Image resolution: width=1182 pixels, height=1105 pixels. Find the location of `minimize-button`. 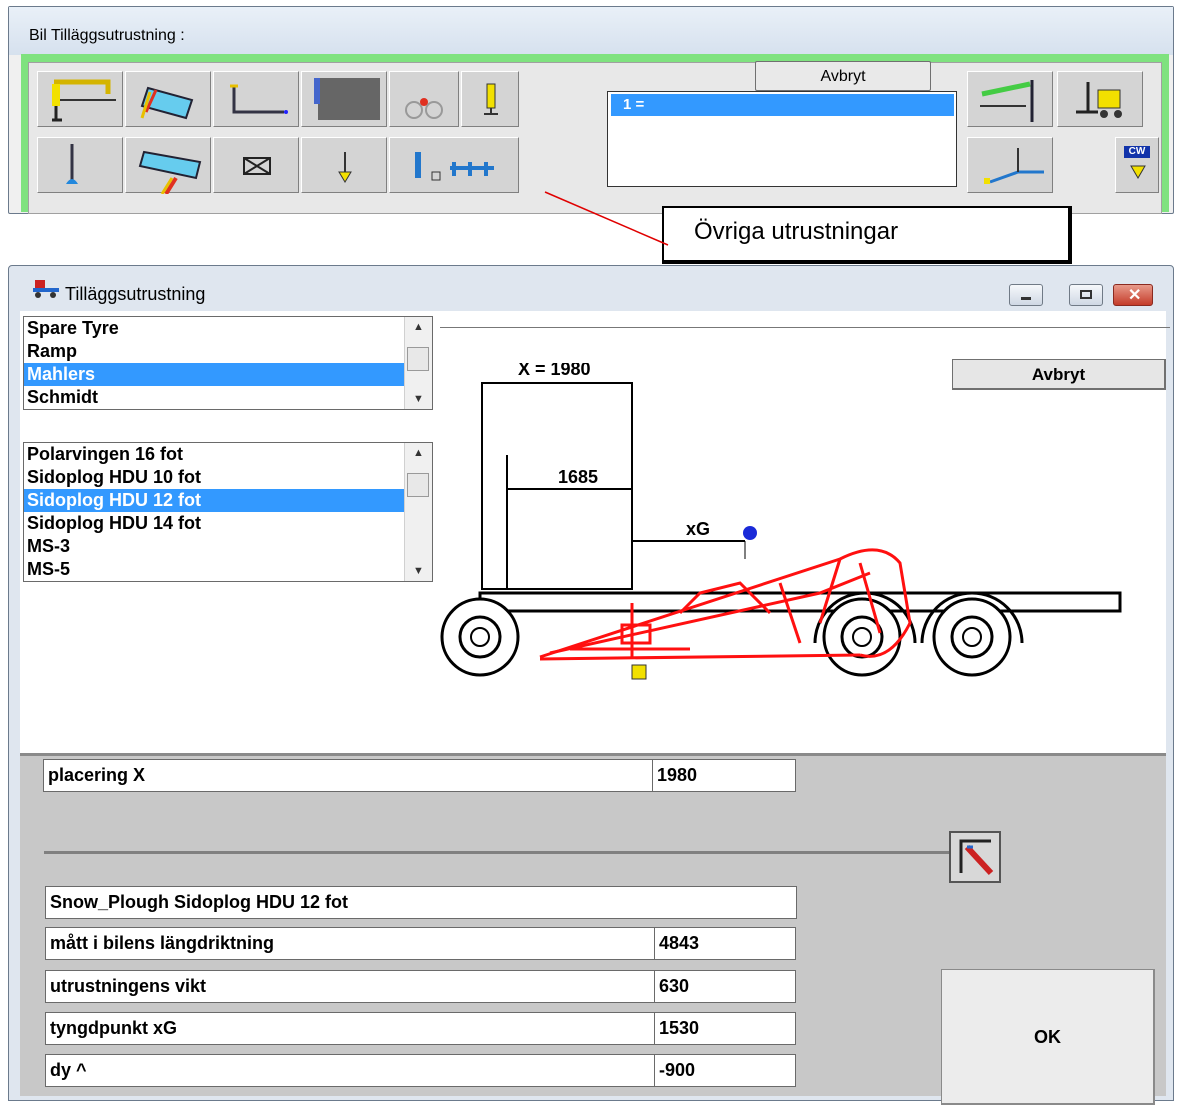

minimize-button is located at coordinates (1026, 295).